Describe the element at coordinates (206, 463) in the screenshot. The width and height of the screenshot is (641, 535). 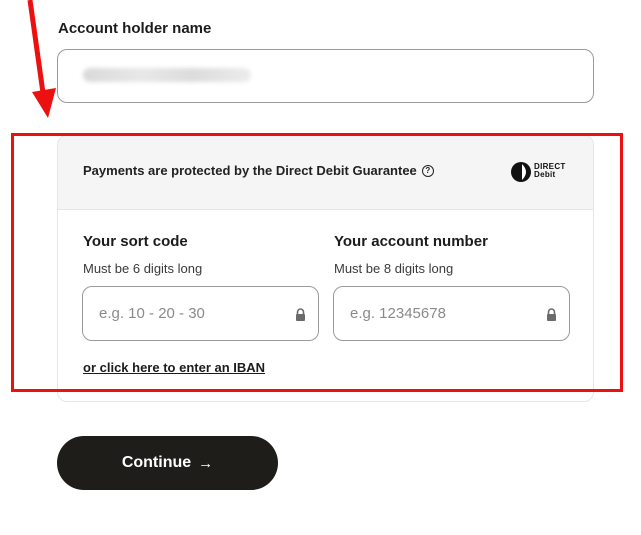
I see `arrow-right-icon: →` at that location.